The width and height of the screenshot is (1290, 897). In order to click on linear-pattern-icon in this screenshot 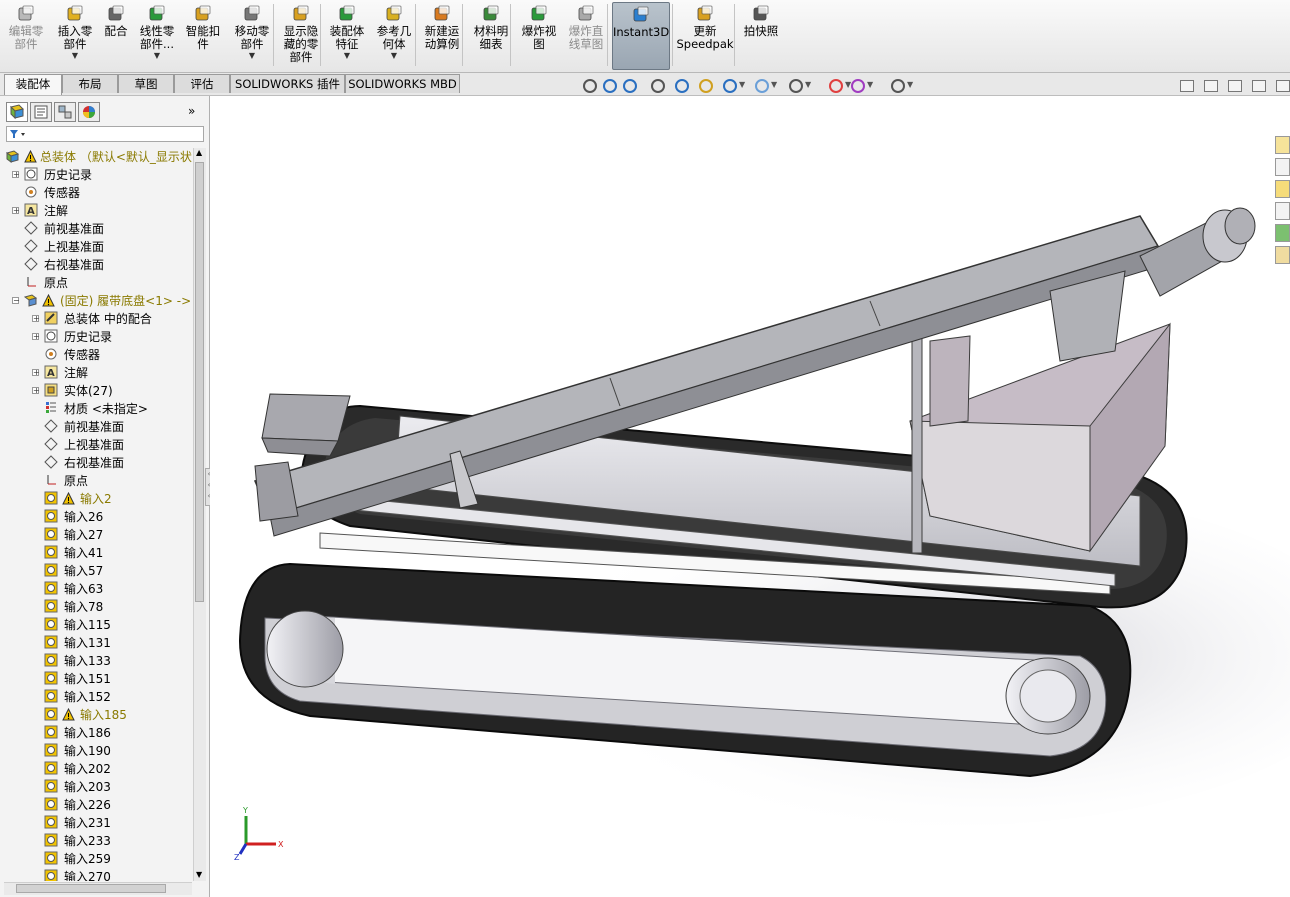, I will do `click(157, 13)`.